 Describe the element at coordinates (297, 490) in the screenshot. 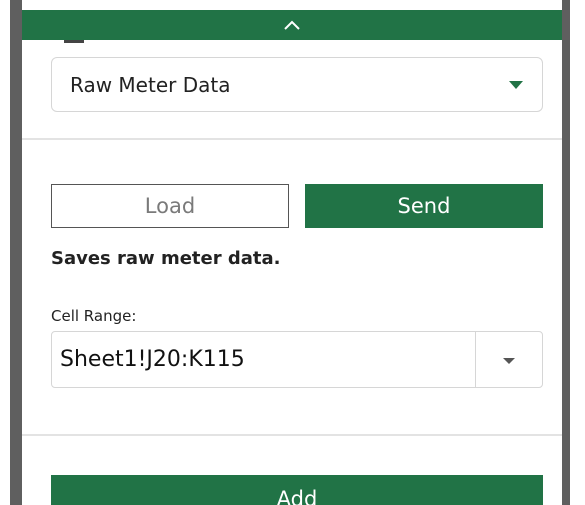

I see `add-button: Add` at that location.